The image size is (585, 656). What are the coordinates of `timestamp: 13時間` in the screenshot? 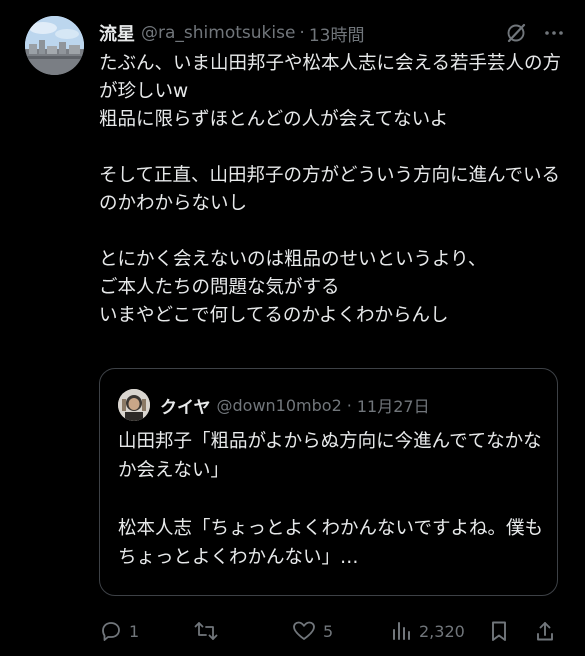 It's located at (337, 33).